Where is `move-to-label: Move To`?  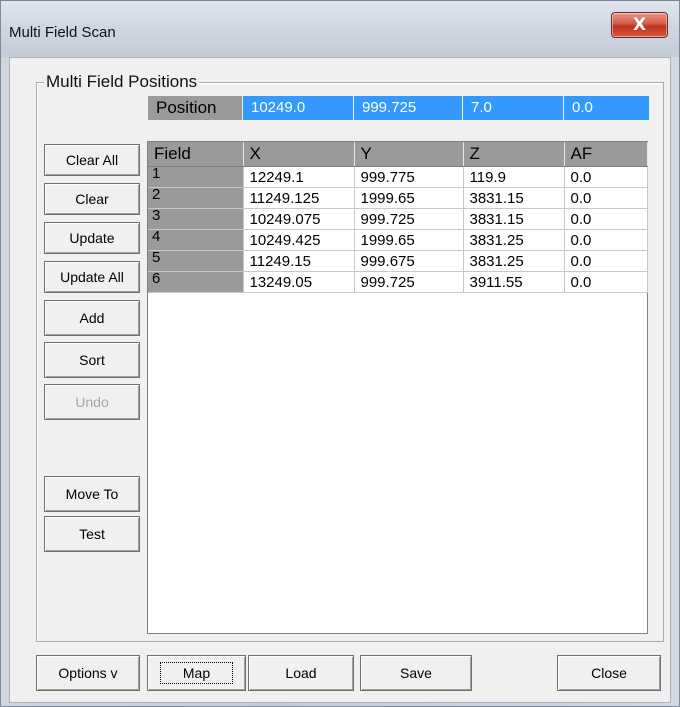
move-to-label: Move To is located at coordinates (92, 494).